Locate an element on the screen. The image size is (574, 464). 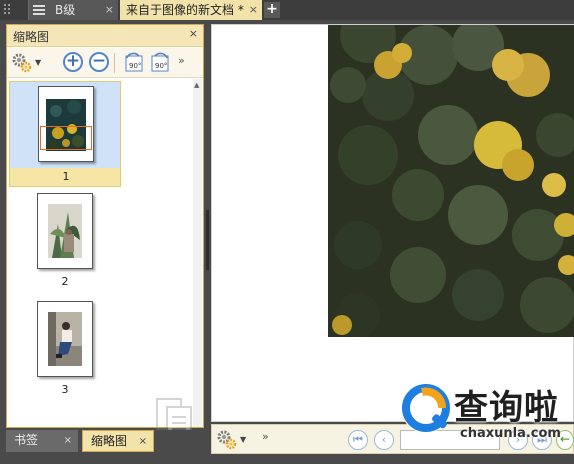
tab-label: 书签 is located at coordinates (26, 440).